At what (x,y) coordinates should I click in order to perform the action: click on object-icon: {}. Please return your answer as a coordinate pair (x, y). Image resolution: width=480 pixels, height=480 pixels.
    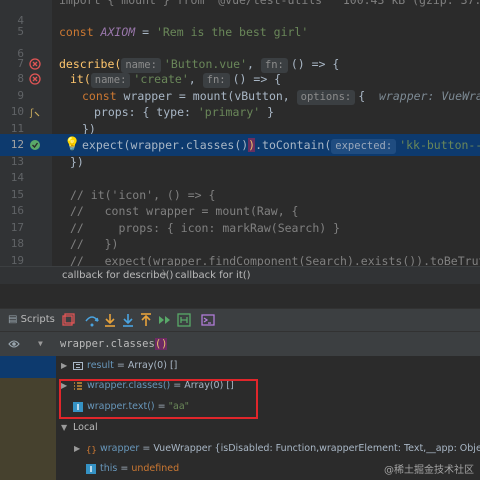
    Looking at the image, I should click on (91, 450).